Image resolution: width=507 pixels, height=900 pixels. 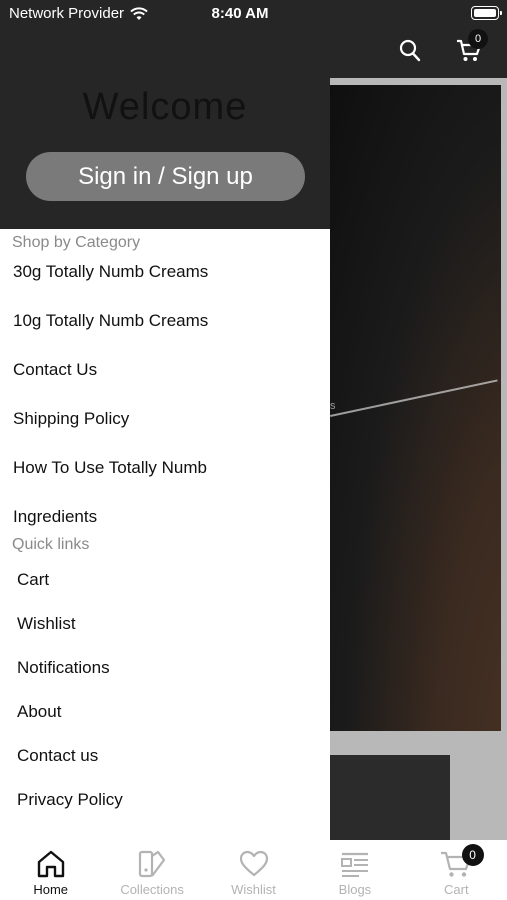 I want to click on tab-cart-label: Cart, so click(x=456, y=889).